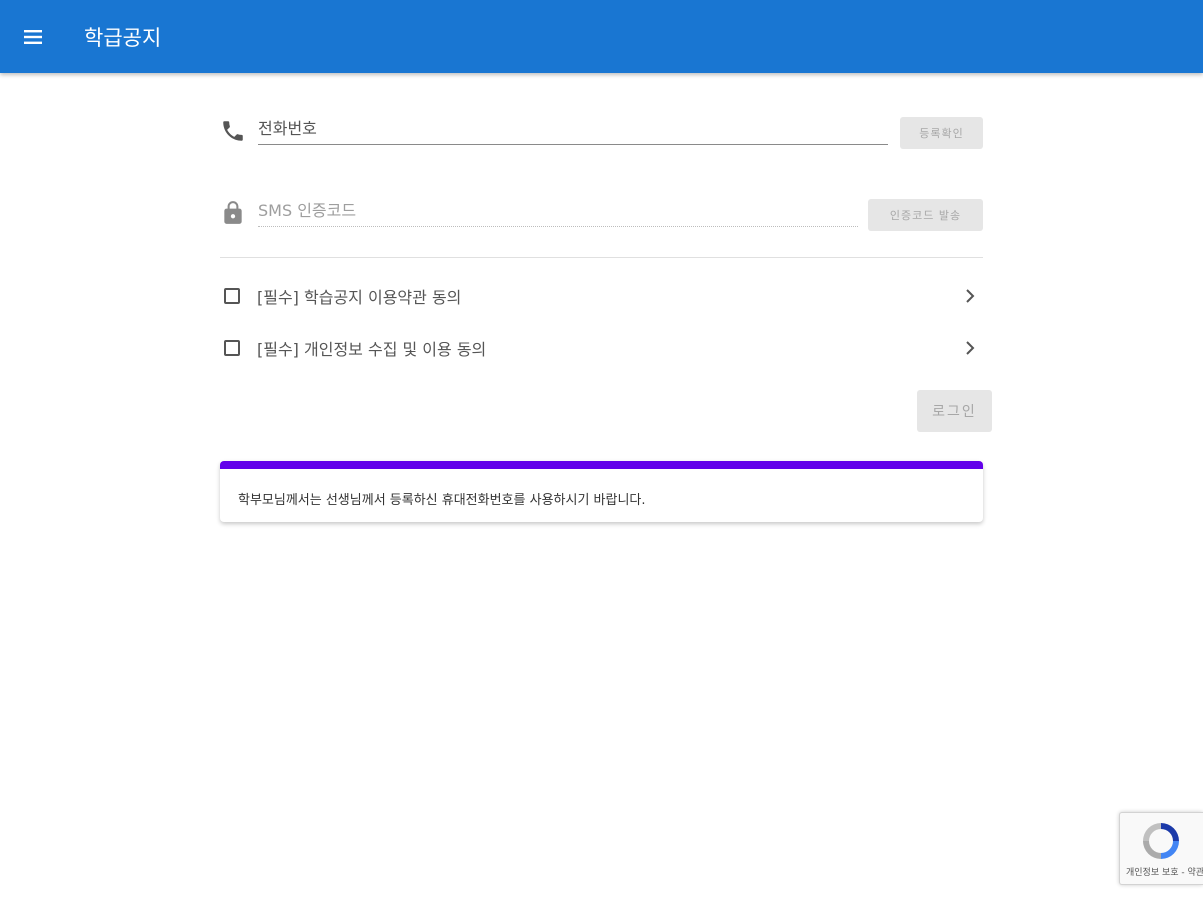 The image size is (1203, 900). Describe the element at coordinates (359, 297) in the screenshot. I see `terms-label: [필수] 학습공지 이용약관 동의` at that location.